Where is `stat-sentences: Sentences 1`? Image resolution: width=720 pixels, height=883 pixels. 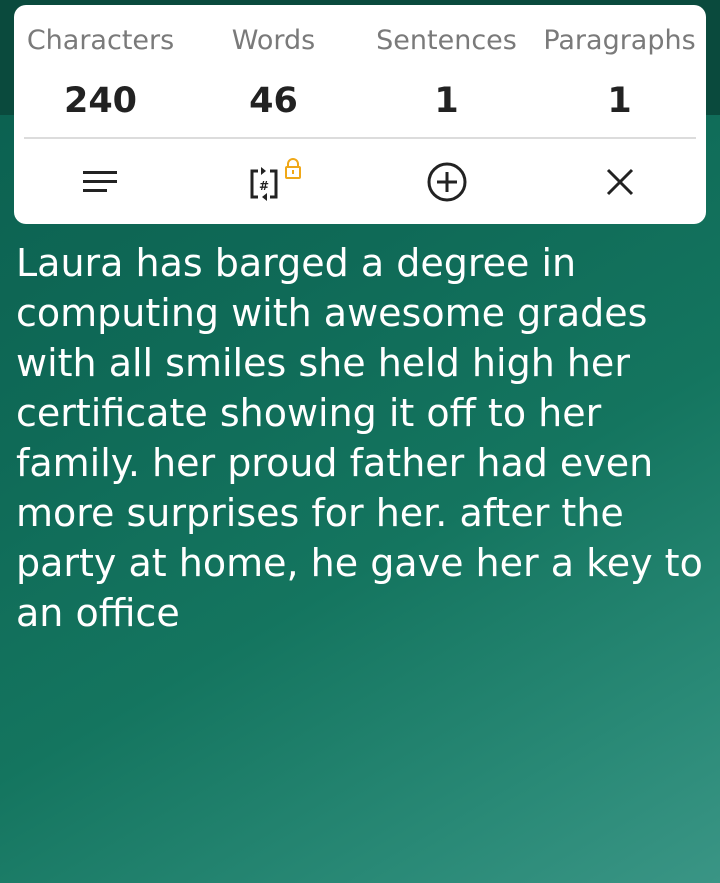 stat-sentences: Sentences 1 is located at coordinates (446, 71).